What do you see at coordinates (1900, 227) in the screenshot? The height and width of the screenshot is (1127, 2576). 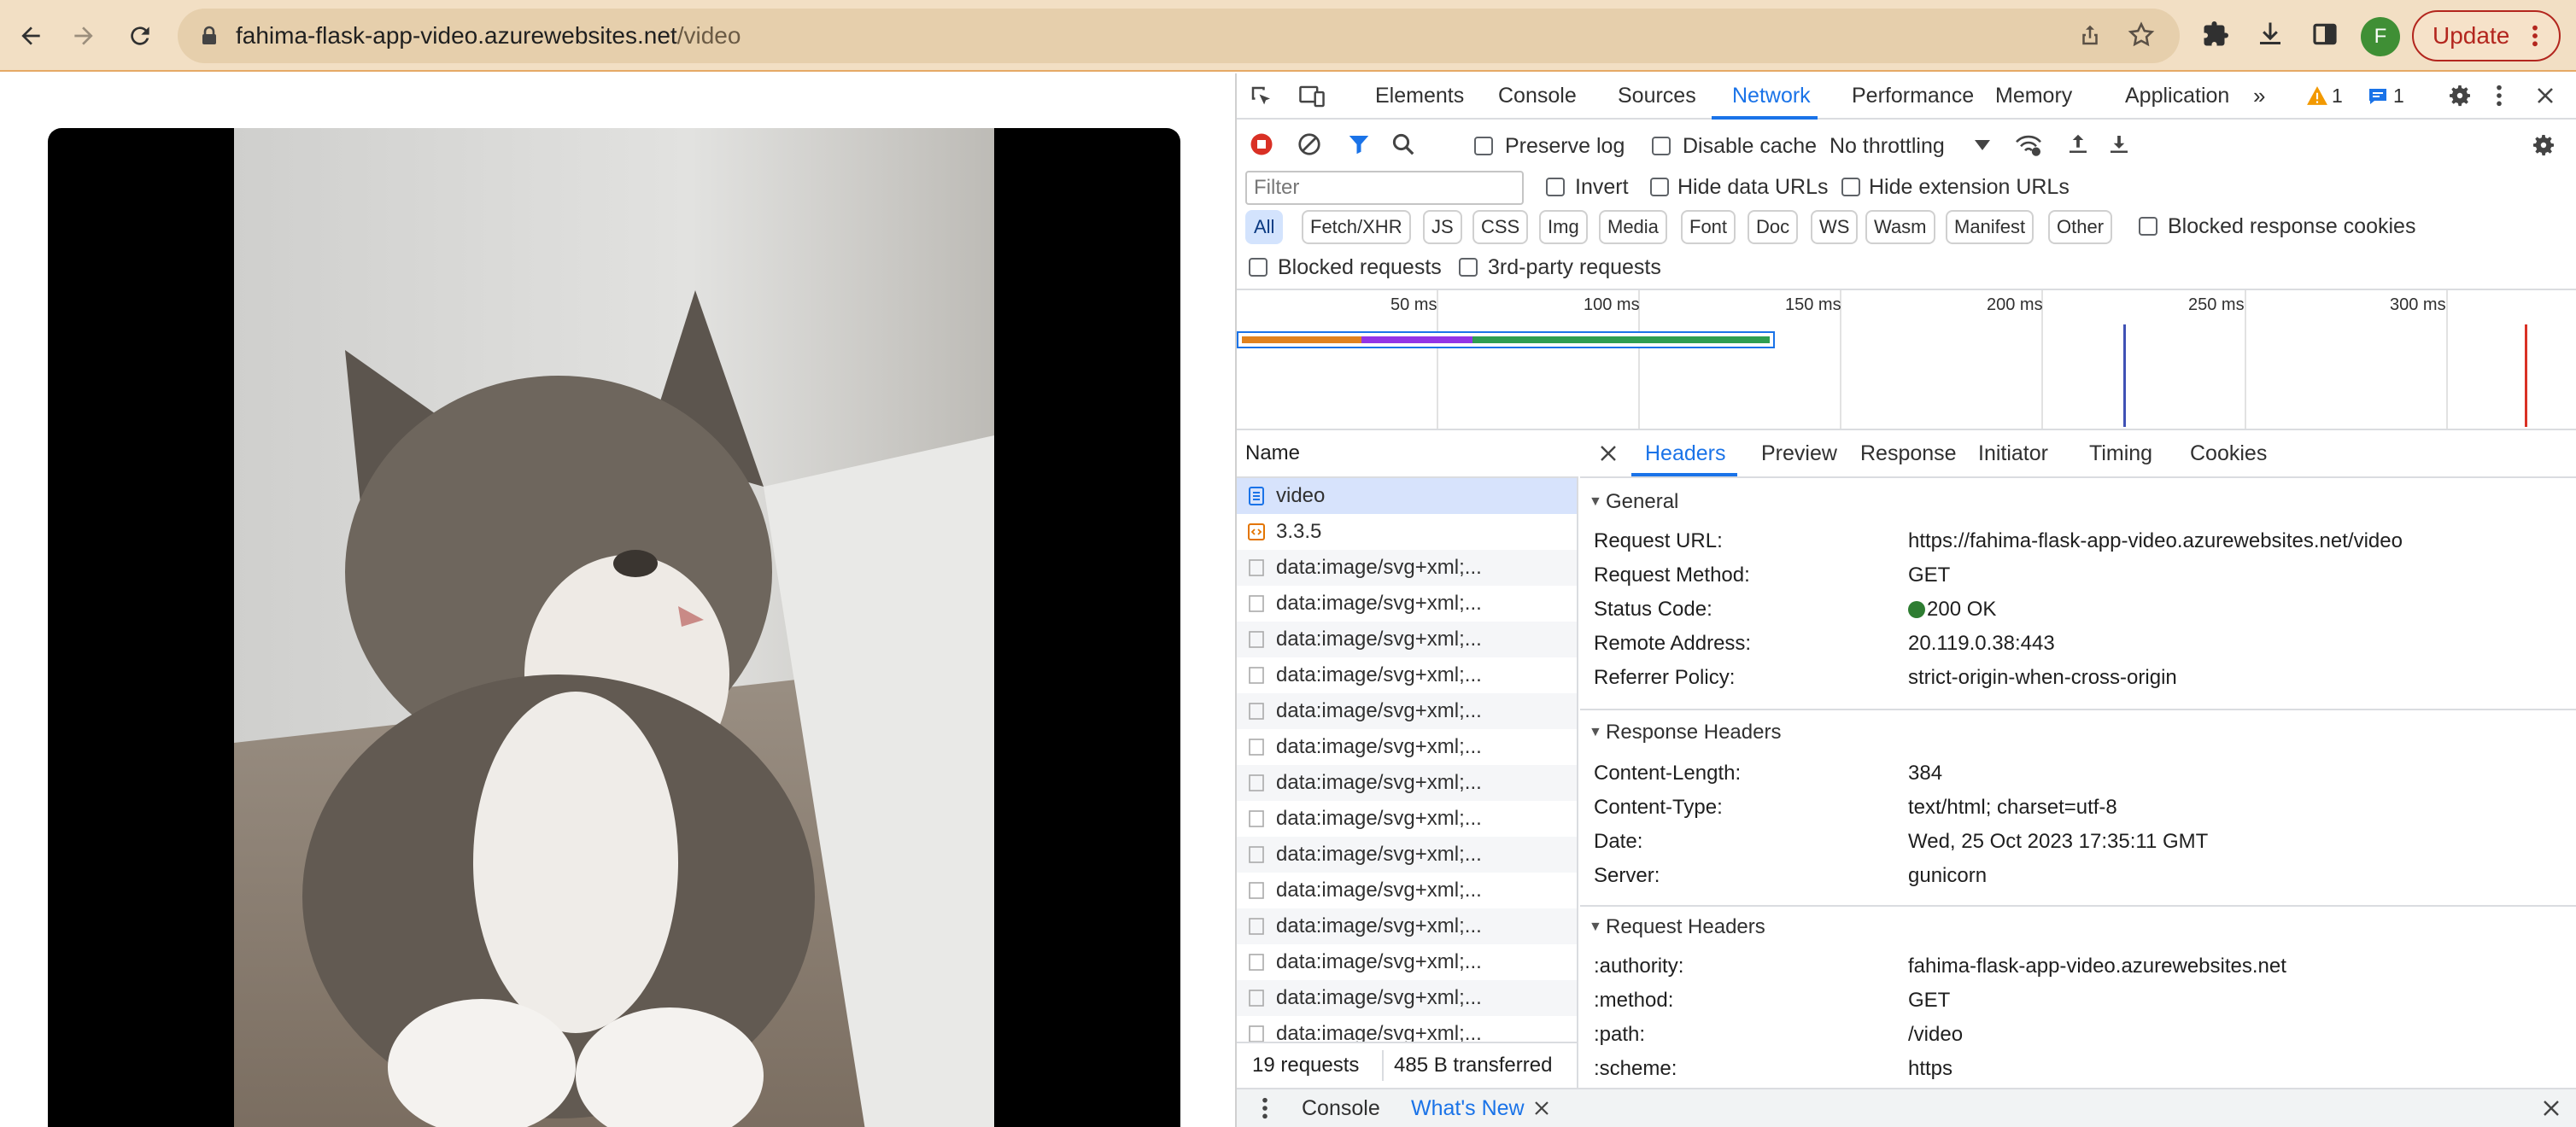 I see `filter-wasm: Wasm` at bounding box center [1900, 227].